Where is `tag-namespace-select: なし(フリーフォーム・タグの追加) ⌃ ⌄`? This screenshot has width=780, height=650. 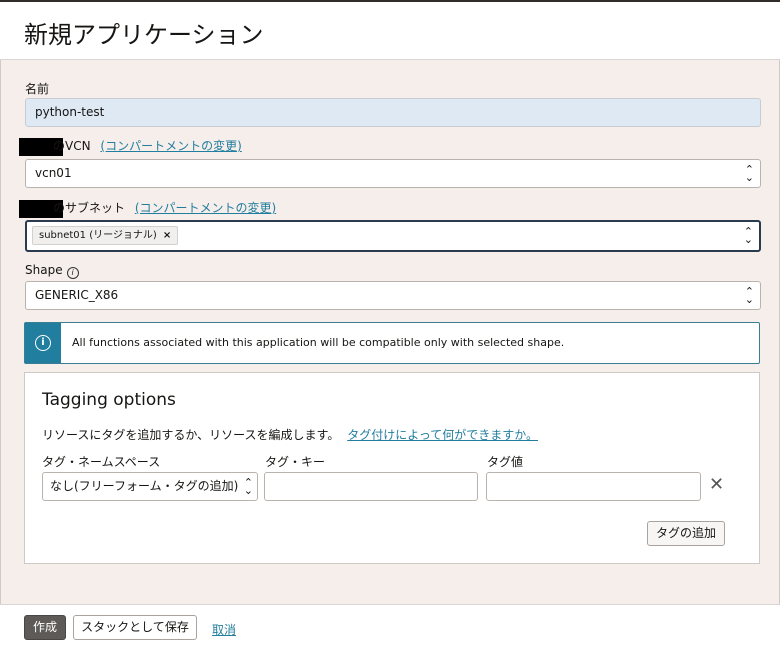 tag-namespace-select: なし(フリーフォーム・タグの追加) ⌃ ⌄ is located at coordinates (150, 486).